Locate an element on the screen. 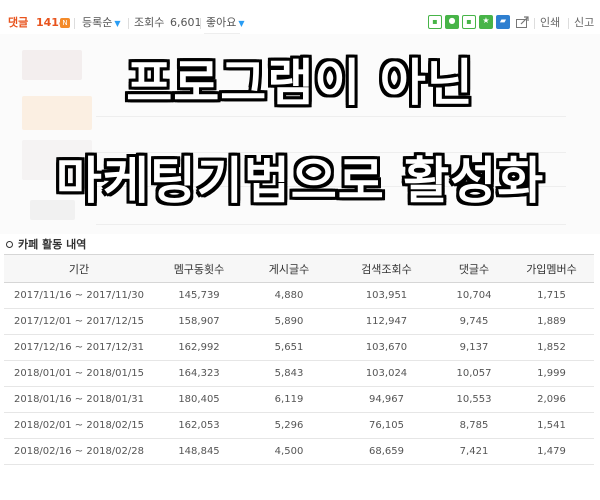 The image size is (600, 500). cell-visits: 158,907 is located at coordinates (199, 321).